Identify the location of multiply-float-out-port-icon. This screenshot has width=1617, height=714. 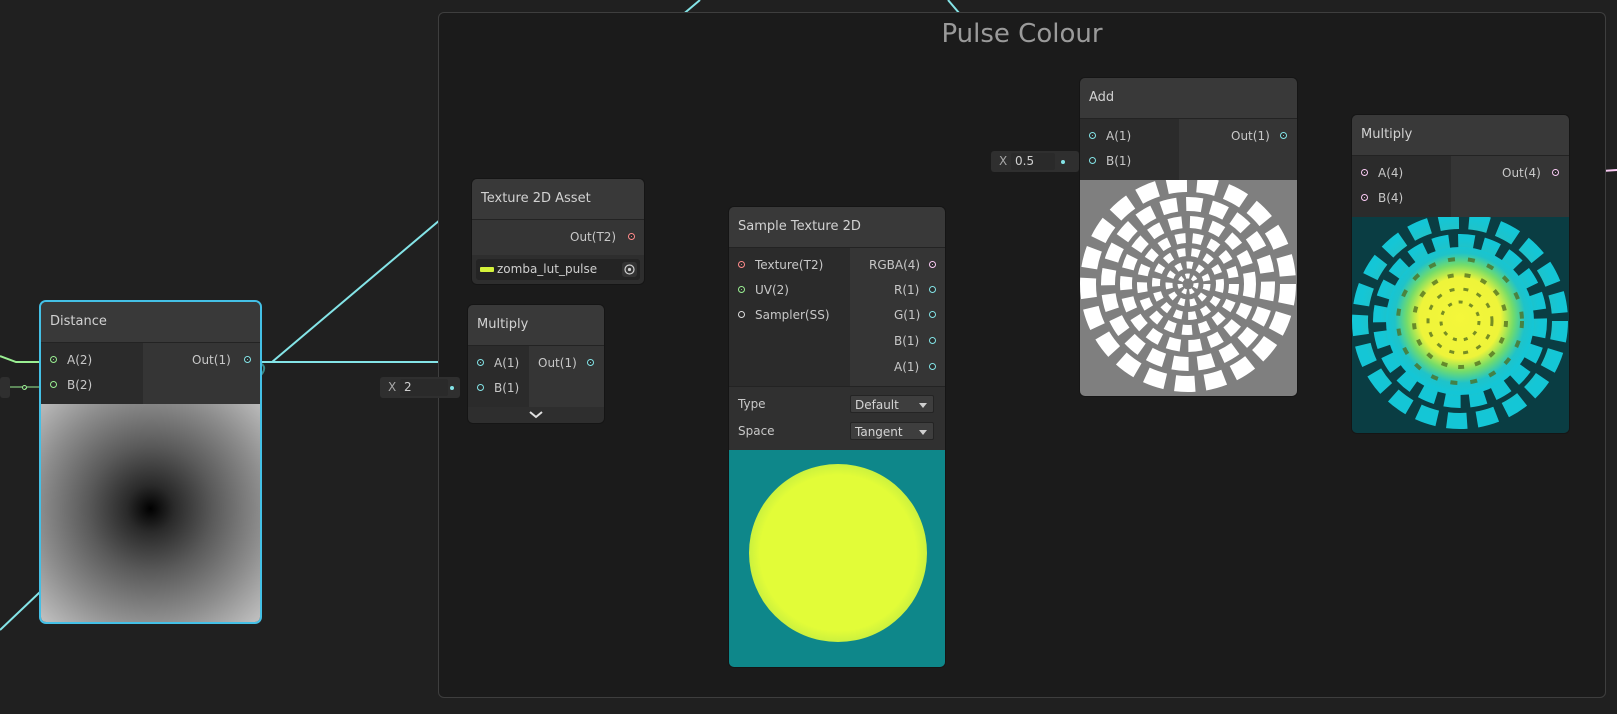
(590, 362).